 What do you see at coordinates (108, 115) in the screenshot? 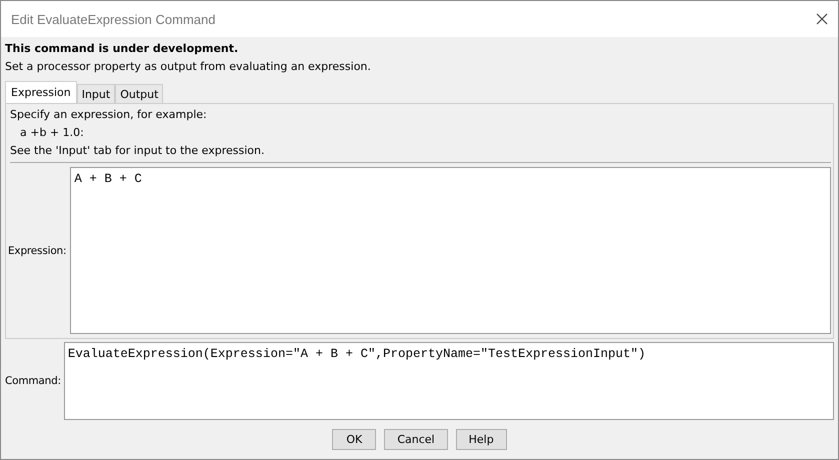
I see `help-text: Specify an expression, for example:` at bounding box center [108, 115].